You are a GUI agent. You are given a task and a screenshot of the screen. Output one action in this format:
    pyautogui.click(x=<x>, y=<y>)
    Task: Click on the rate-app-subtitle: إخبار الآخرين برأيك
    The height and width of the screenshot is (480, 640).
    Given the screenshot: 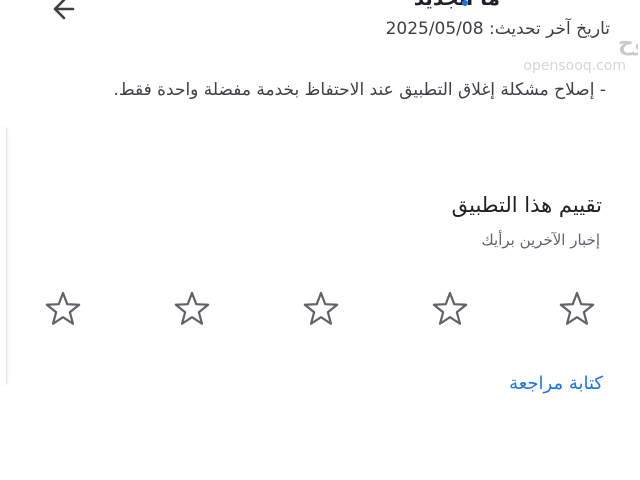 What is the action you would take?
    pyautogui.click(x=540, y=240)
    